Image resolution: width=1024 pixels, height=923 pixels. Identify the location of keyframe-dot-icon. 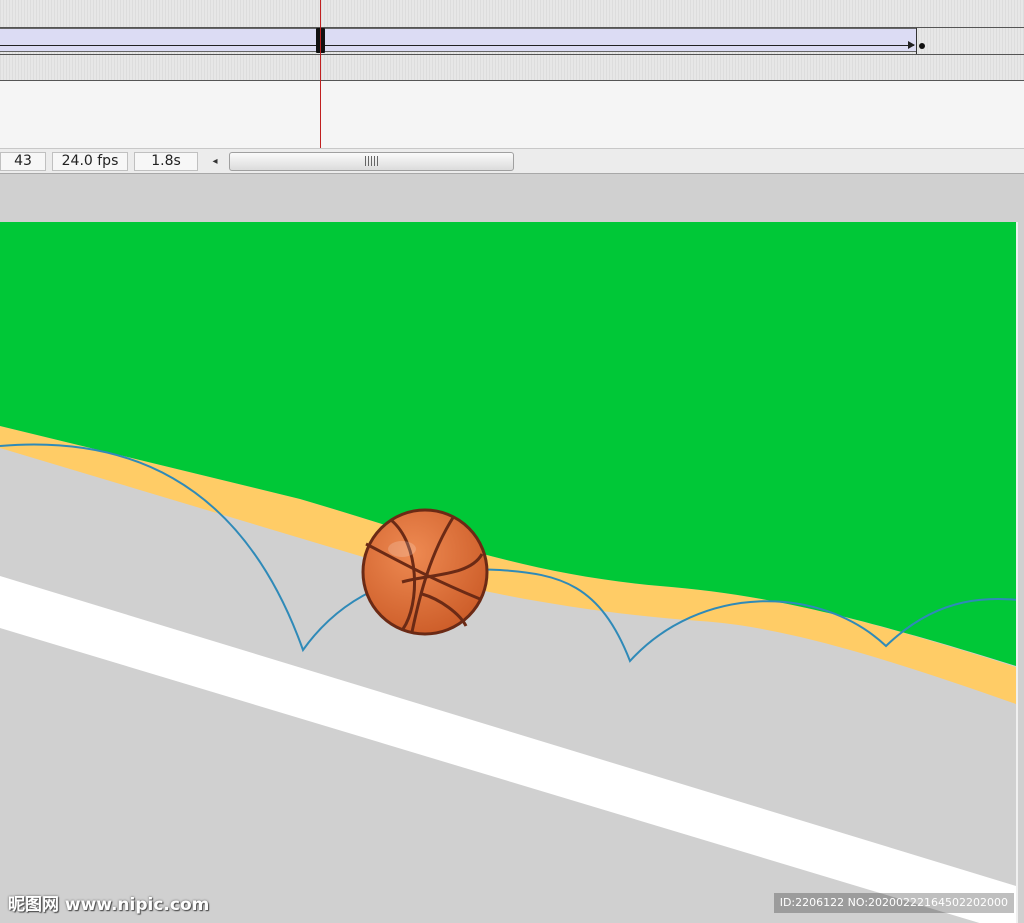
(922, 46).